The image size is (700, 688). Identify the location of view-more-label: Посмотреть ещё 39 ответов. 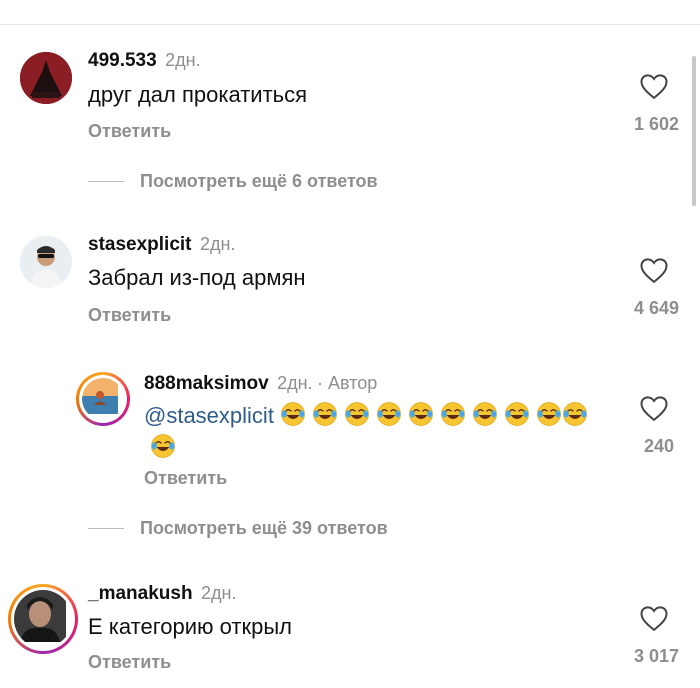
(264, 528).